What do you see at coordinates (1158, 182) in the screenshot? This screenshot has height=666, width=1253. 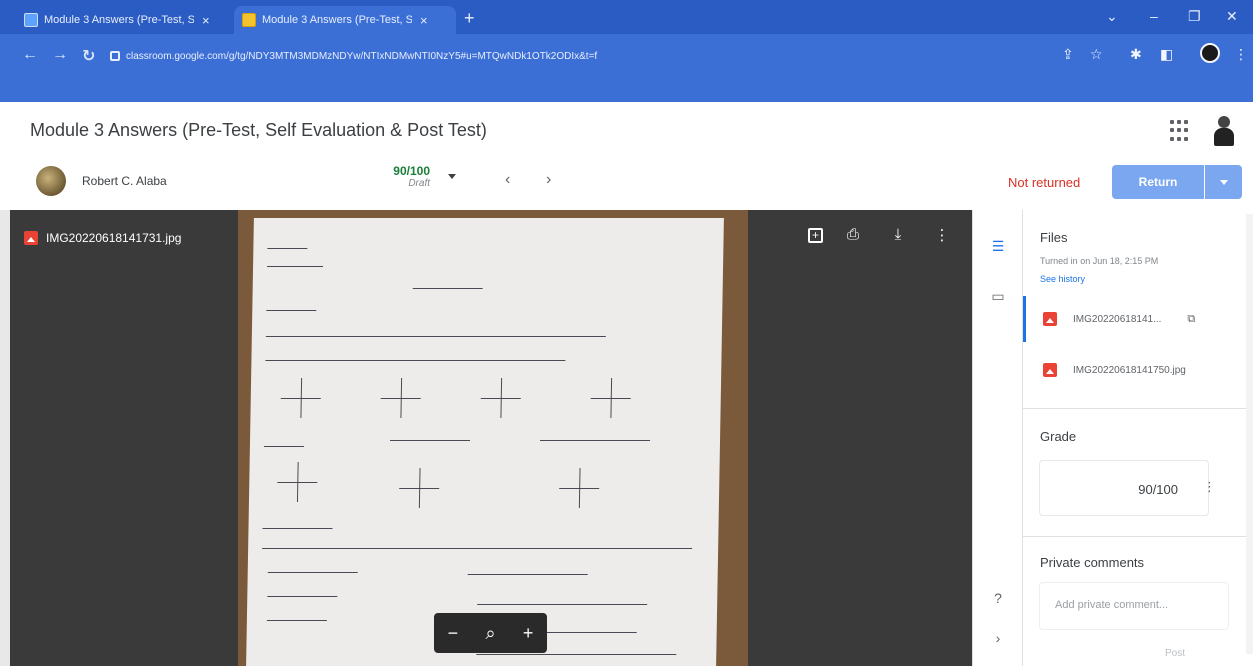 I see `return-button: Return` at bounding box center [1158, 182].